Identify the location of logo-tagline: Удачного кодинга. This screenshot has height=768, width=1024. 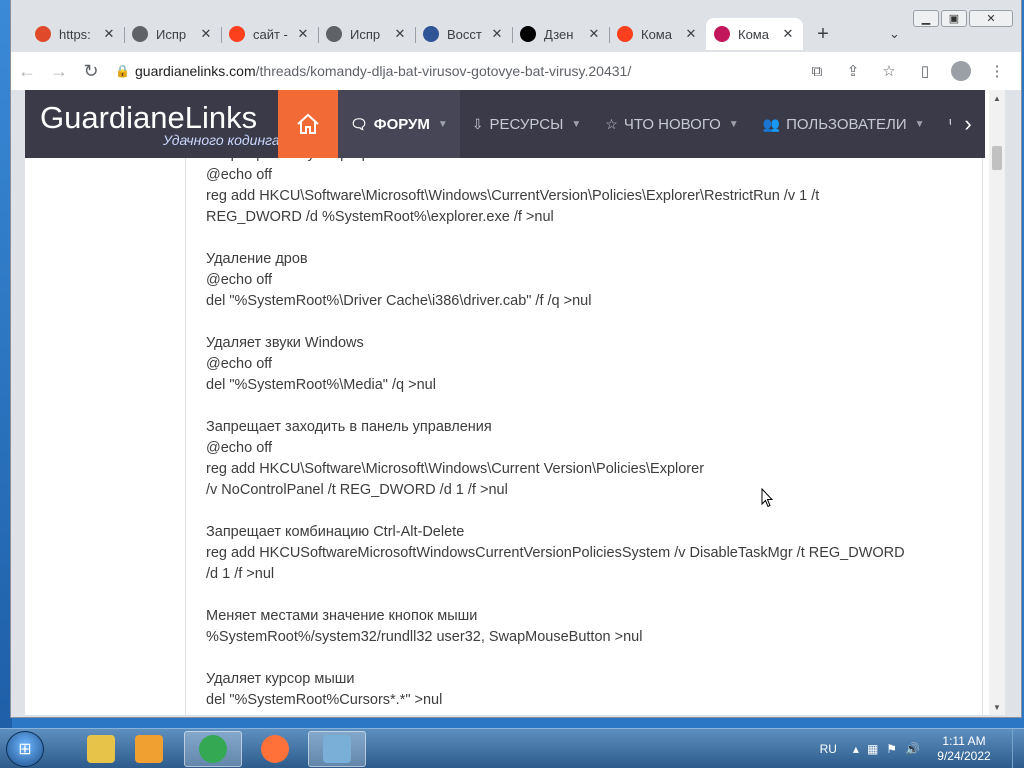
(221, 140).